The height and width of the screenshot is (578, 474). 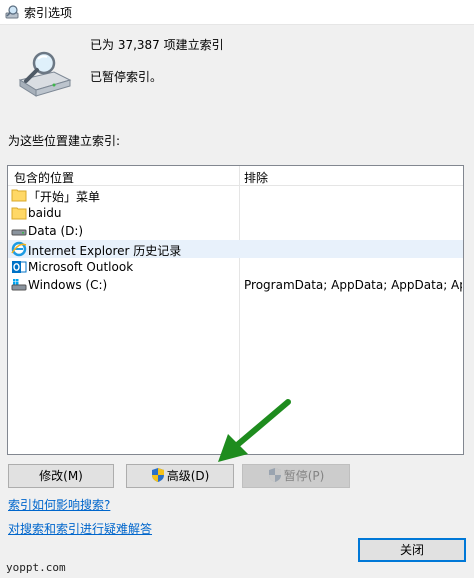 What do you see at coordinates (48, 13) in the screenshot?
I see `window-title: 索引选项` at bounding box center [48, 13].